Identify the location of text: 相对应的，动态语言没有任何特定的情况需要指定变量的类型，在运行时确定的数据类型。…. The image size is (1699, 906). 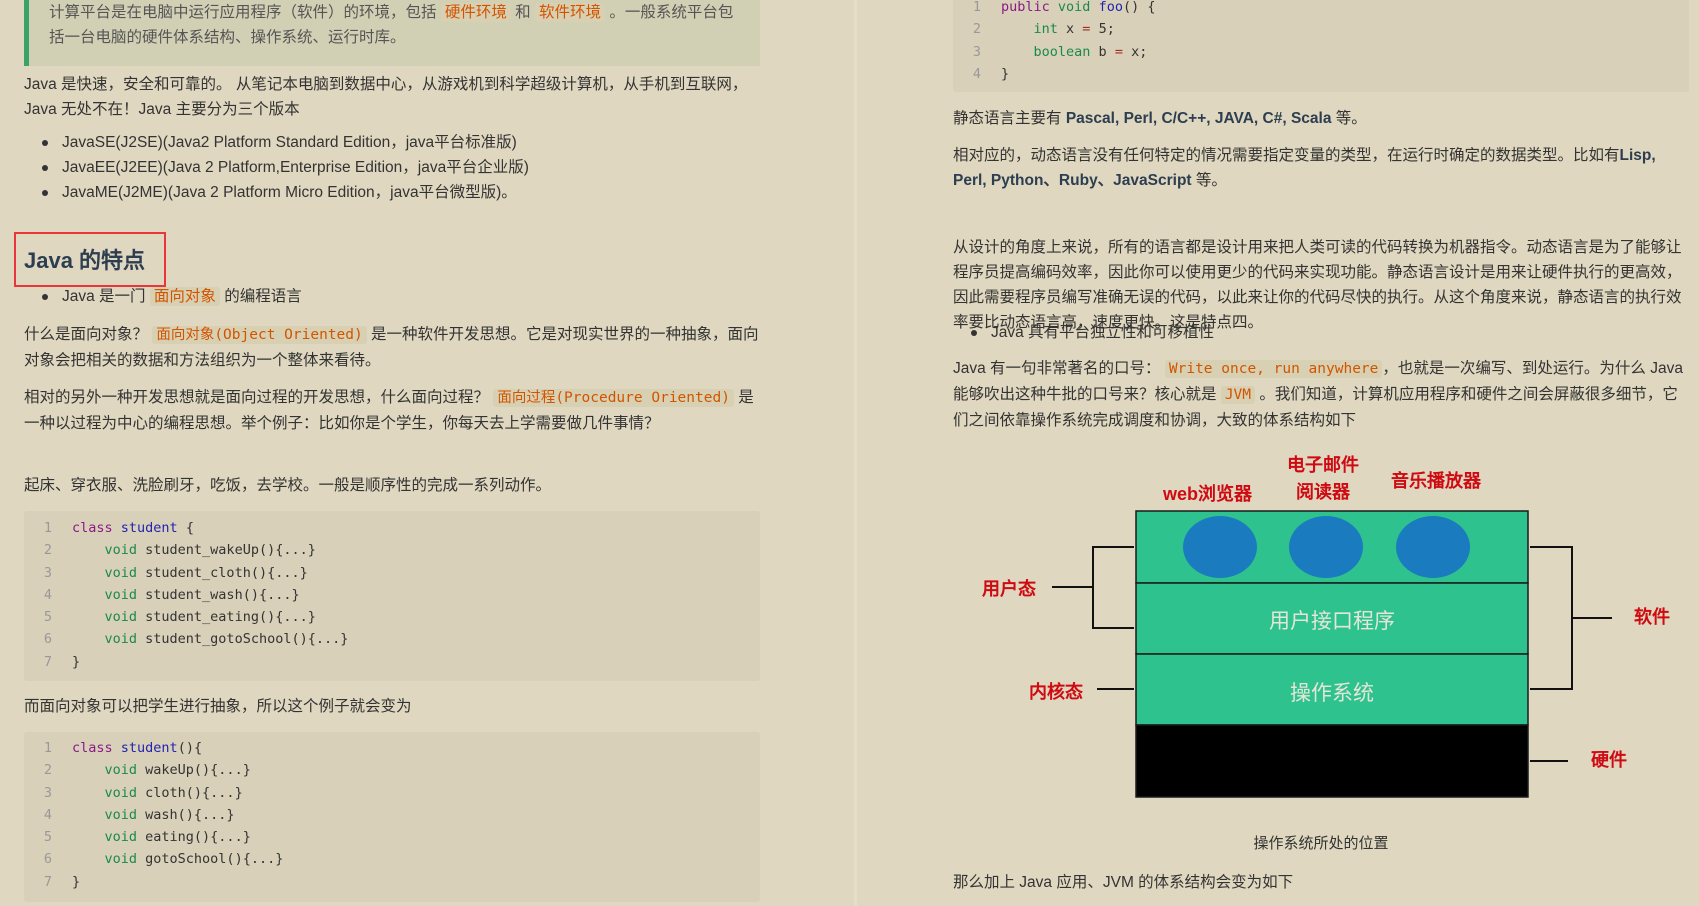
(1286, 155).